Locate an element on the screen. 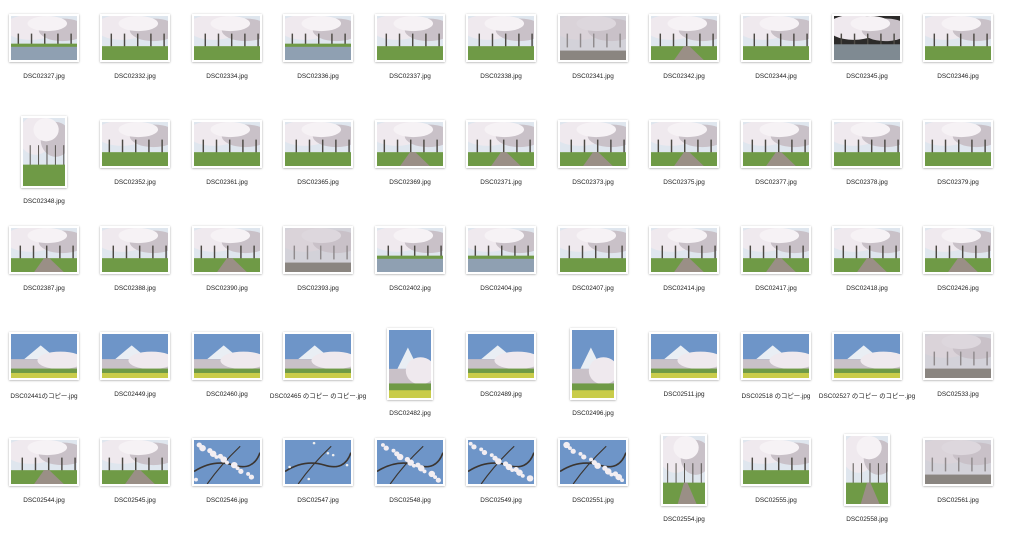 This screenshot has width=1024, height=536. thumbnail-item: DSC02449.jpg is located at coordinates (135, 377).